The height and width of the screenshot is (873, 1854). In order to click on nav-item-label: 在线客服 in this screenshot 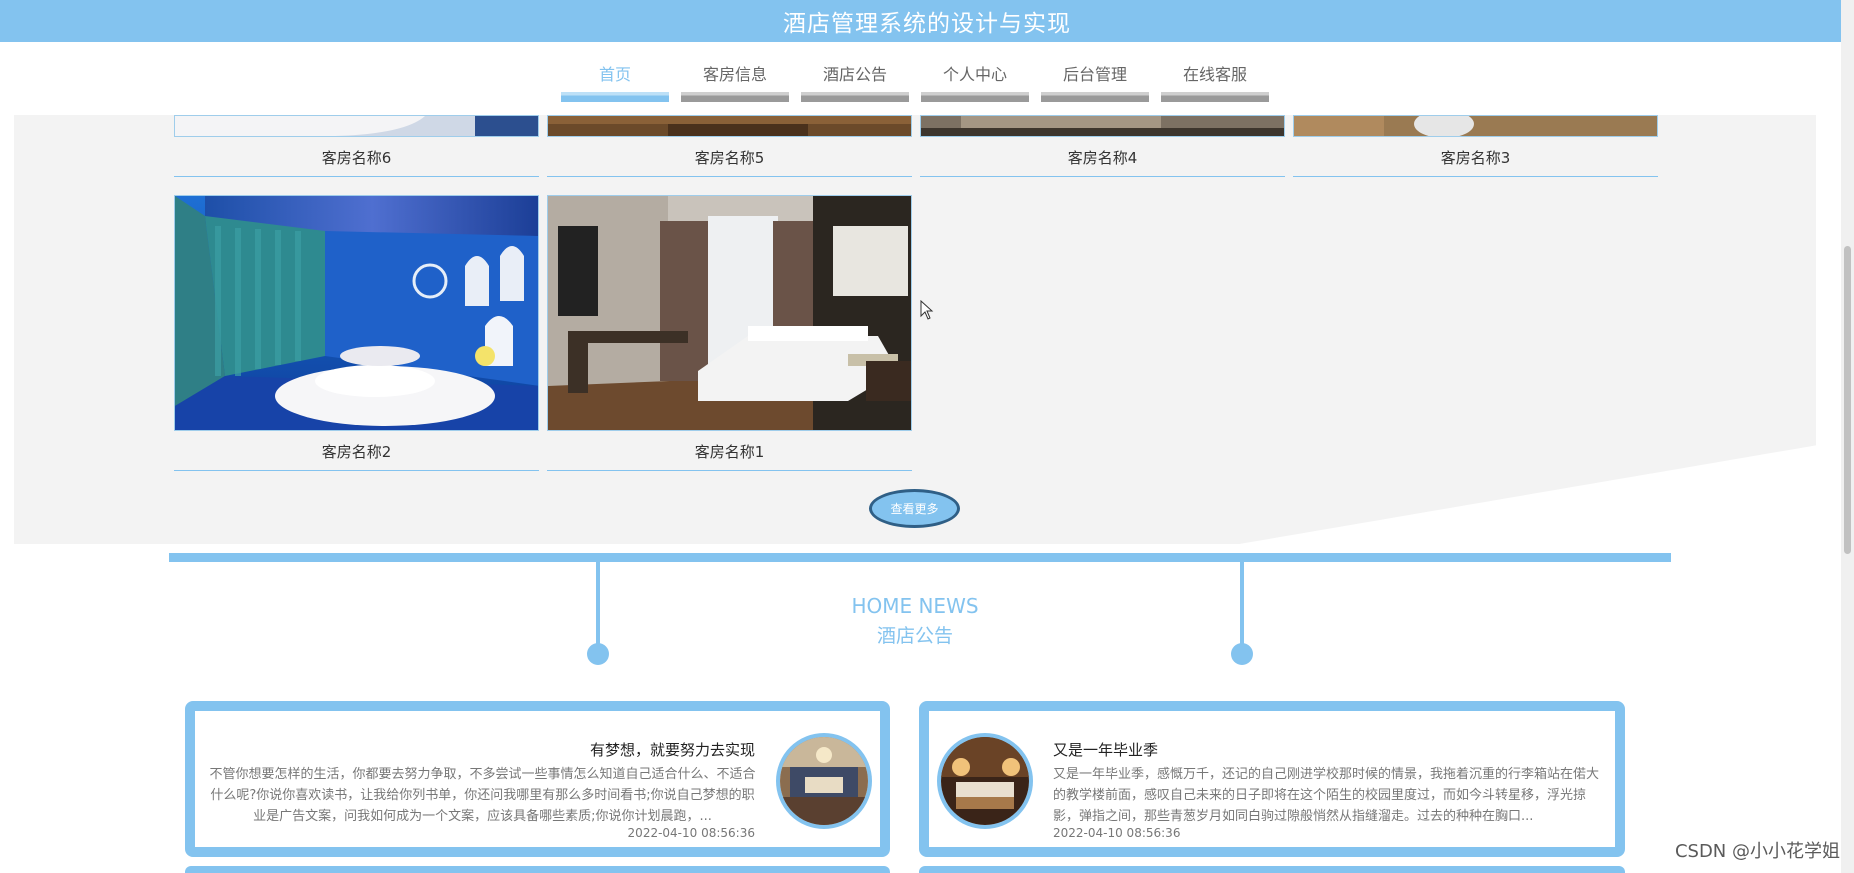, I will do `click(1214, 74)`.